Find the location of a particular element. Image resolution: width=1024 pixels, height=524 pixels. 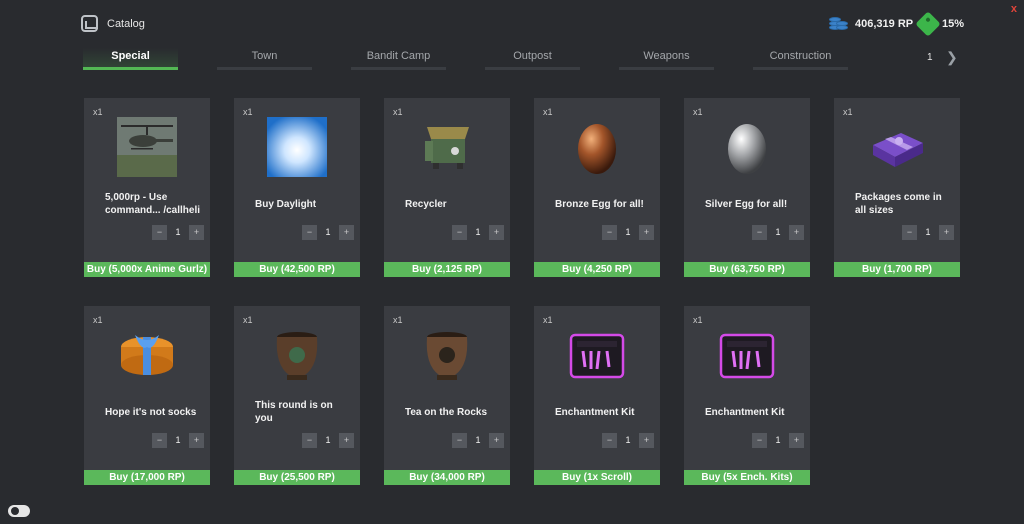

item-name: This round is on you is located at coordinates (294, 412).